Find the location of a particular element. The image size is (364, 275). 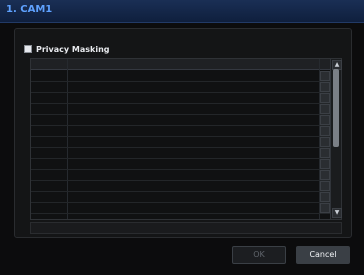

scroll-thumb is located at coordinates (336, 108).